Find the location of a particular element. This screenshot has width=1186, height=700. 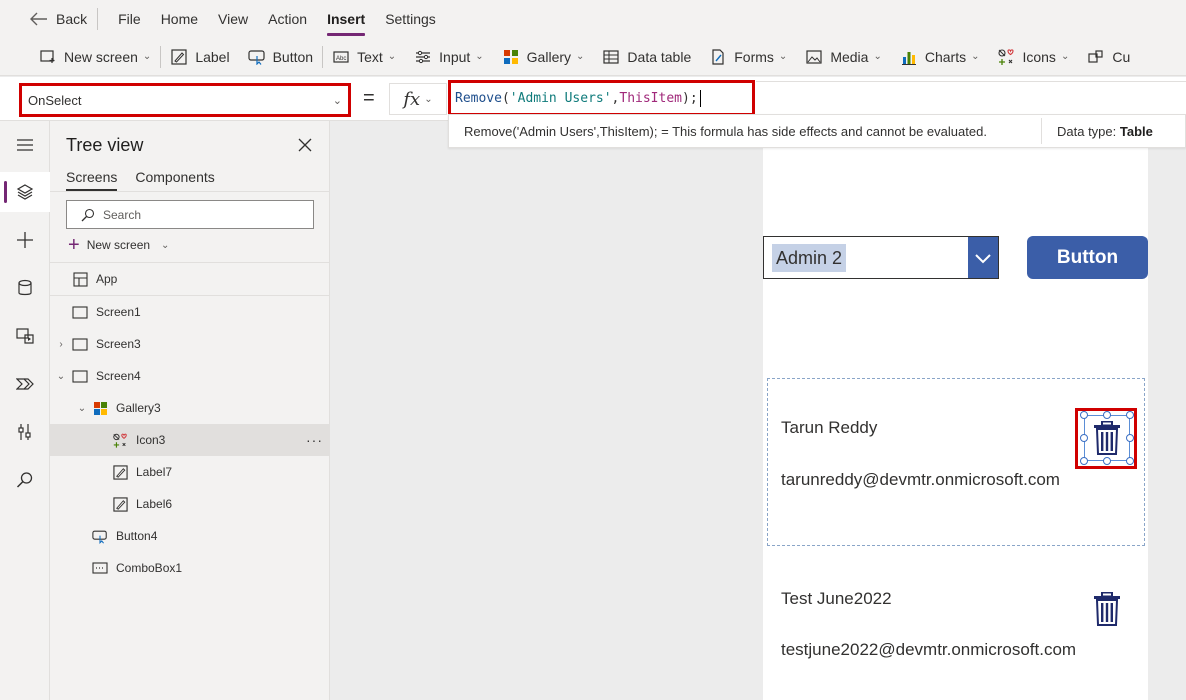

icons-label: Icons is located at coordinates (1039, 56).